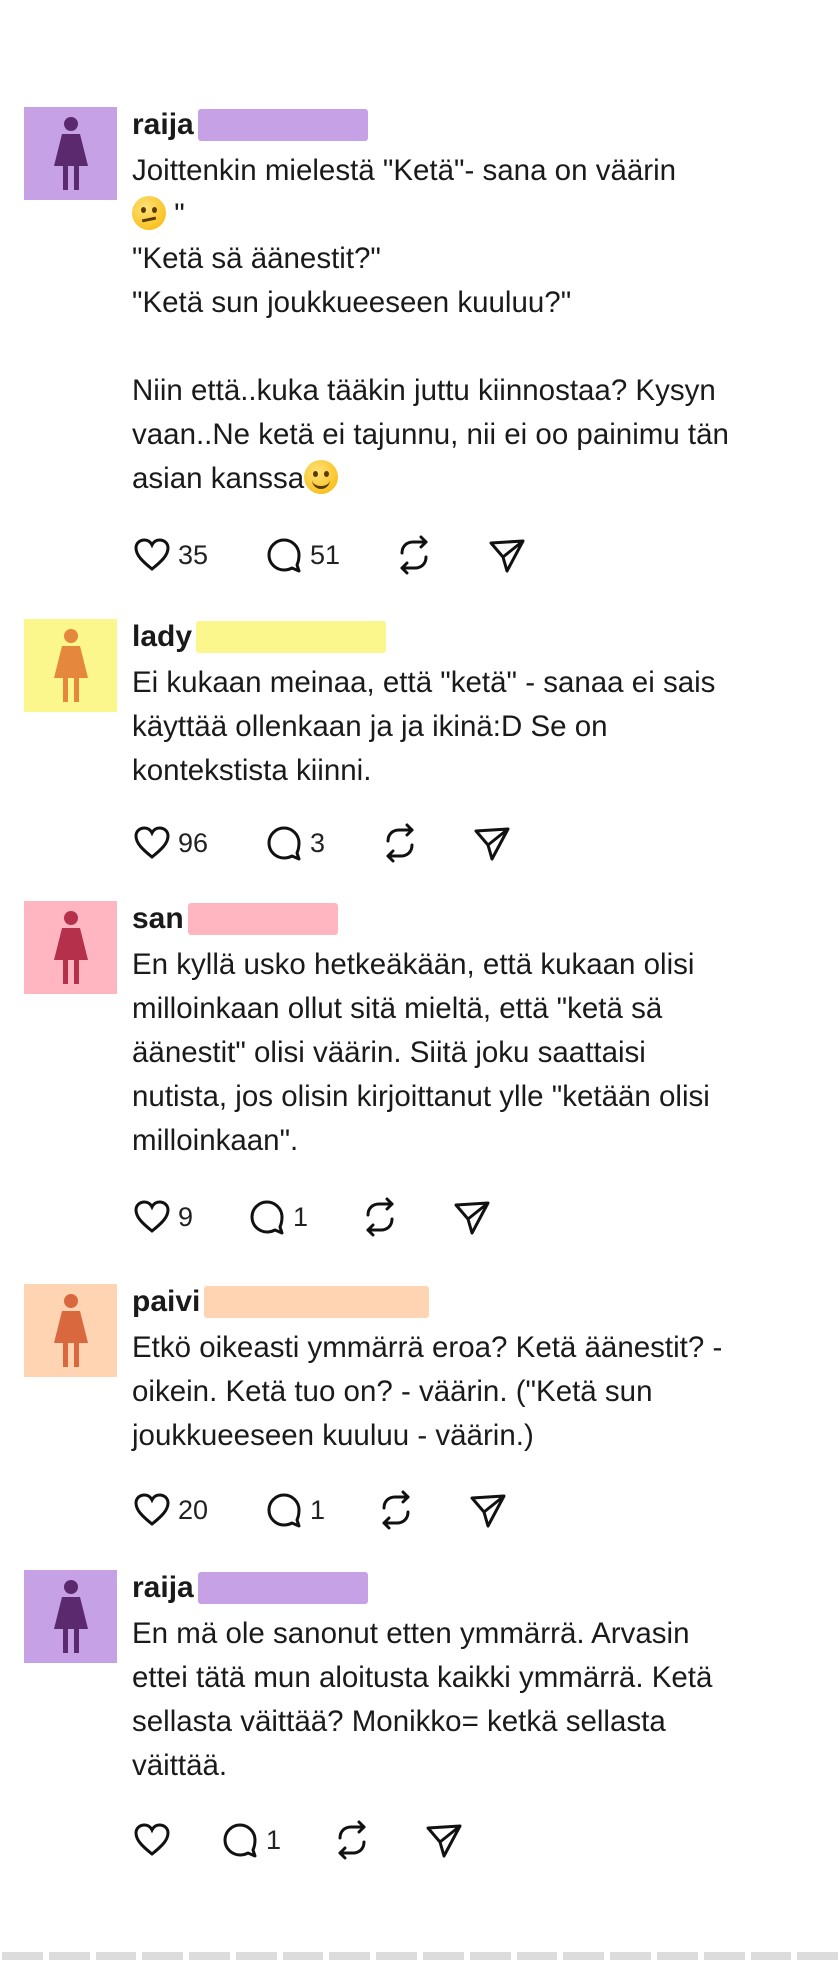 Image resolution: width=840 pixels, height=1983 pixels. What do you see at coordinates (218, 478) in the screenshot?
I see `body-line: asian kanssa` at bounding box center [218, 478].